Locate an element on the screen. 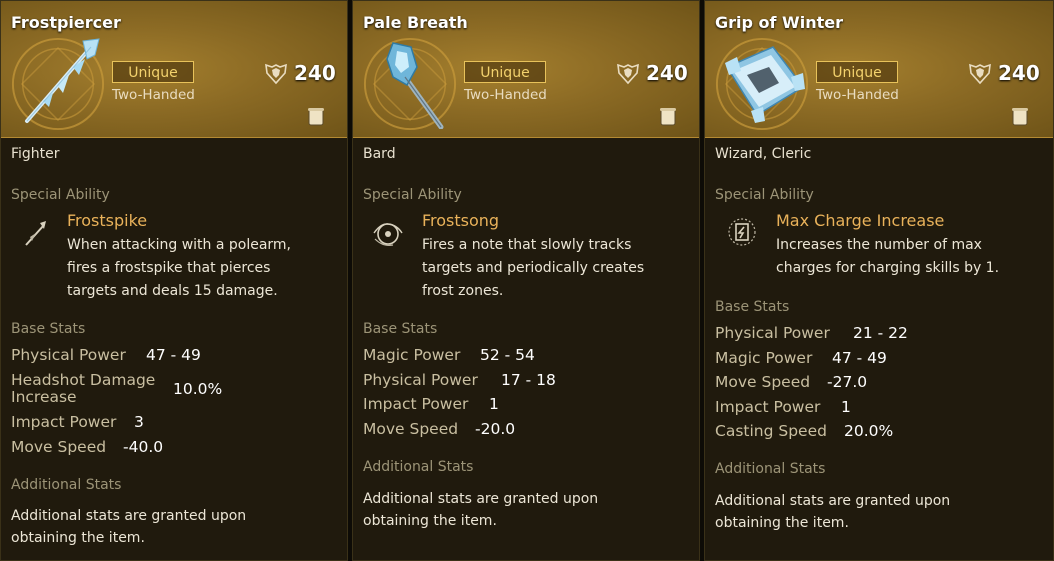 The width and height of the screenshot is (1054, 561). stat-name: Headshot Damage Increase is located at coordinates (83, 388).